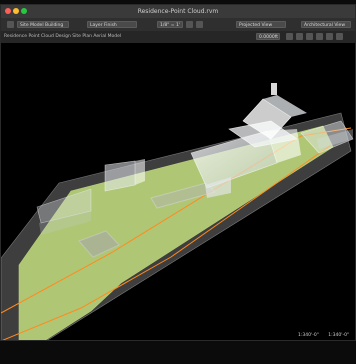  What do you see at coordinates (319, 336) in the screenshot?
I see `status-bar: 1:340'-0" 1:340'-0"` at bounding box center [319, 336].